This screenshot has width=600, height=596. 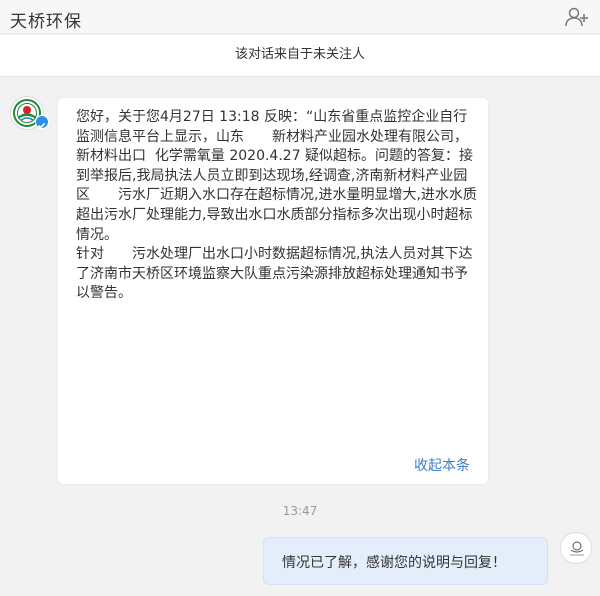 What do you see at coordinates (442, 465) in the screenshot?
I see `collapse-link: 收起本条` at bounding box center [442, 465].